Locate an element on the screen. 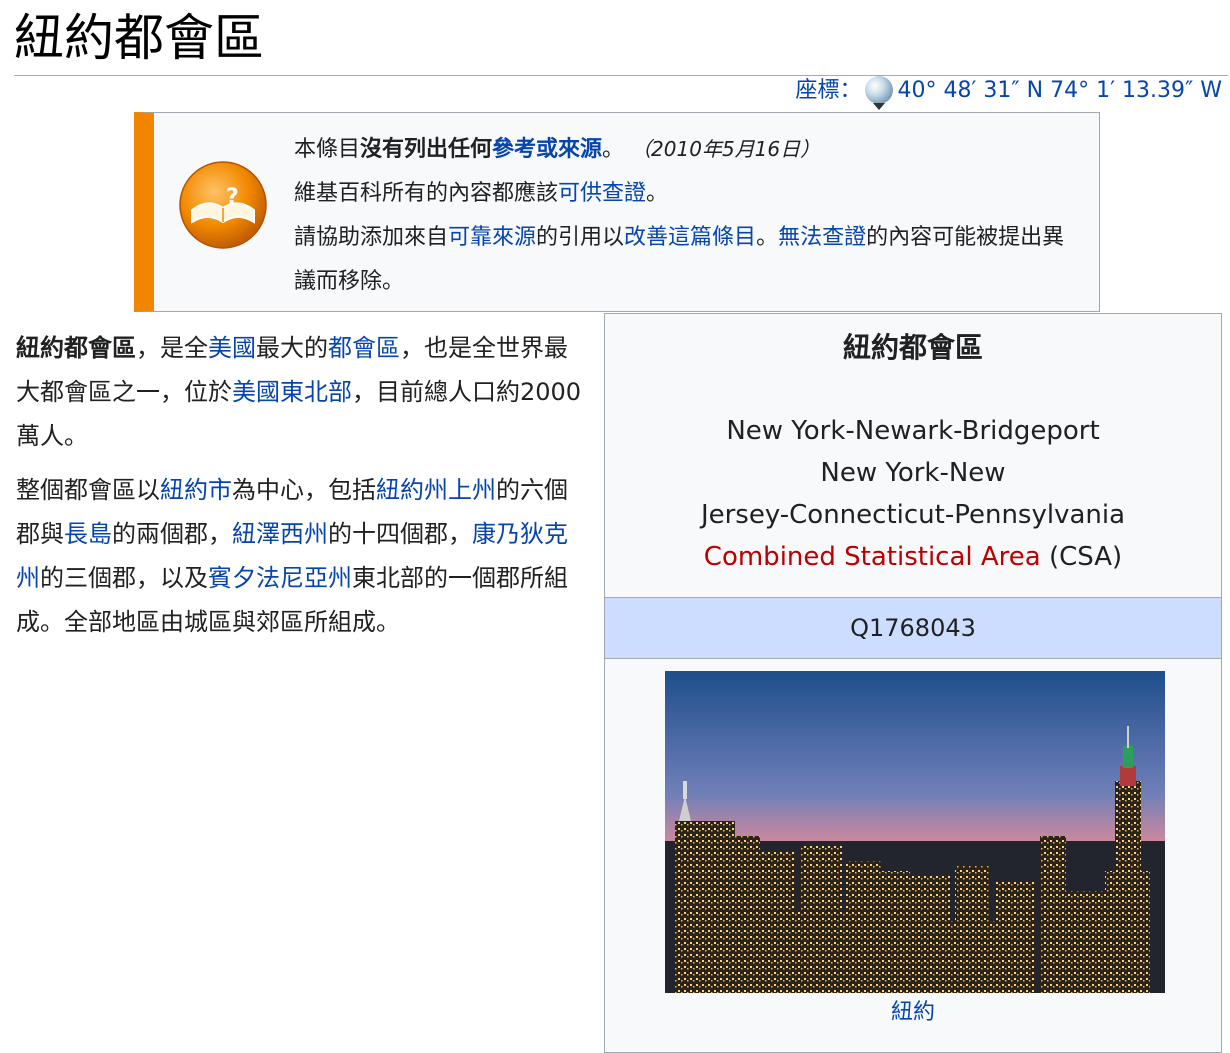 This screenshot has height=1053, width=1230. ambox-text: 維基百科所有的內容都應該 is located at coordinates (426, 193).